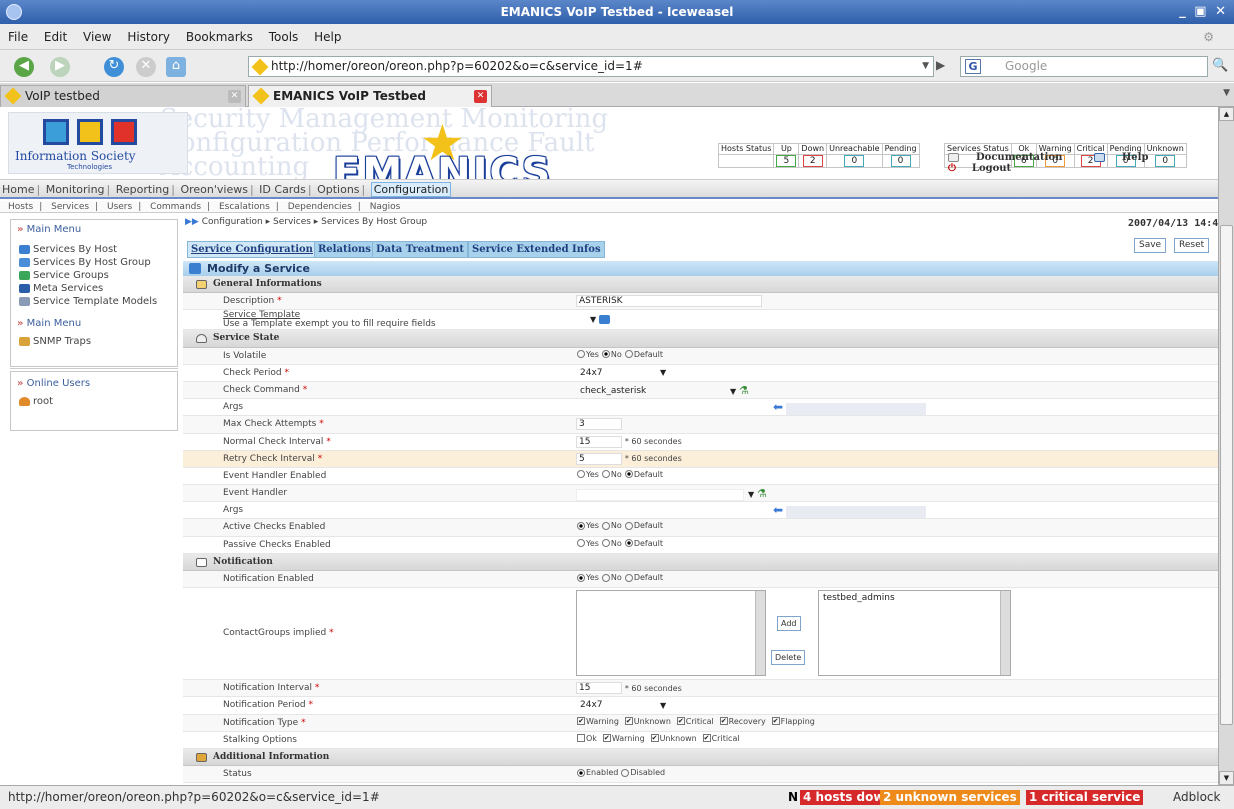 The height and width of the screenshot is (809, 1234). Describe the element at coordinates (370, 96) in the screenshot. I see `tab-emanics: EMANICS VoIP Testbed ✕` at that location.